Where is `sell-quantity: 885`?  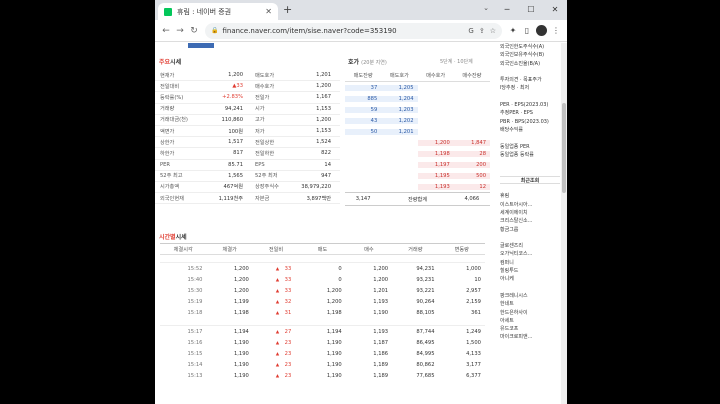 sell-quantity: 885 is located at coordinates (363, 98).